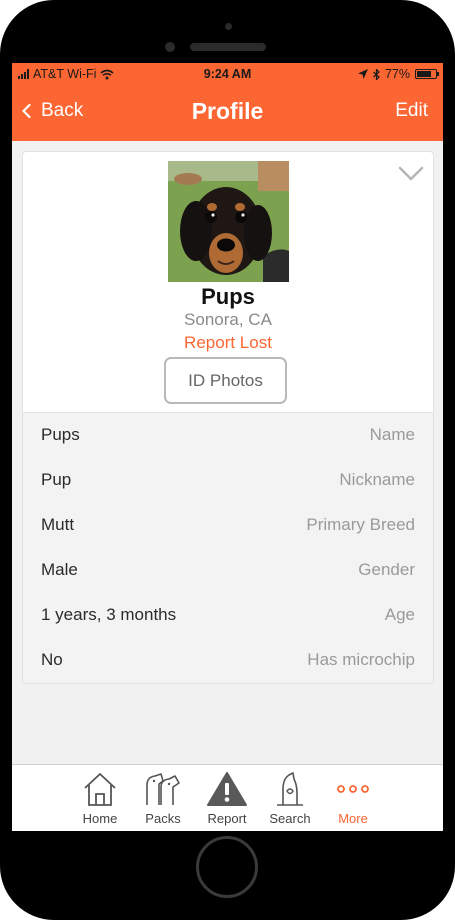 The width and height of the screenshot is (455, 920). What do you see at coordinates (427, 74) in the screenshot?
I see `battery-icon` at bounding box center [427, 74].